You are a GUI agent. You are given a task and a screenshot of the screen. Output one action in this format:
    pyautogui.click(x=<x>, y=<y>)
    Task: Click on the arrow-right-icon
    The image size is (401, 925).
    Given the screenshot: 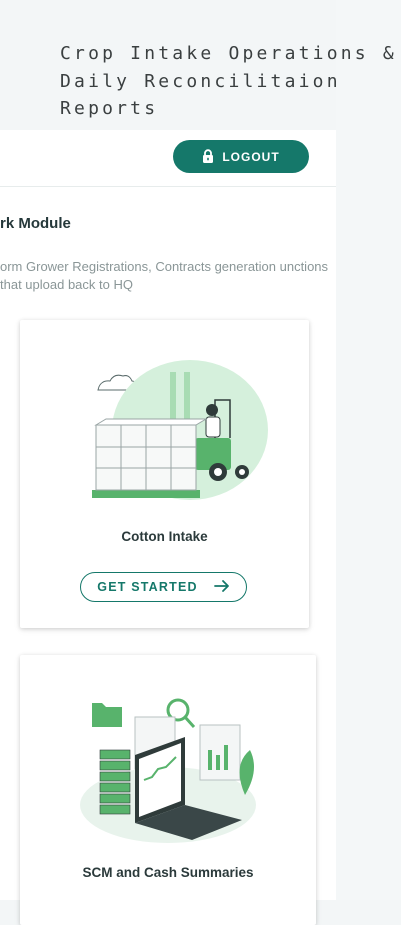 What is the action you would take?
    pyautogui.click(x=221, y=587)
    